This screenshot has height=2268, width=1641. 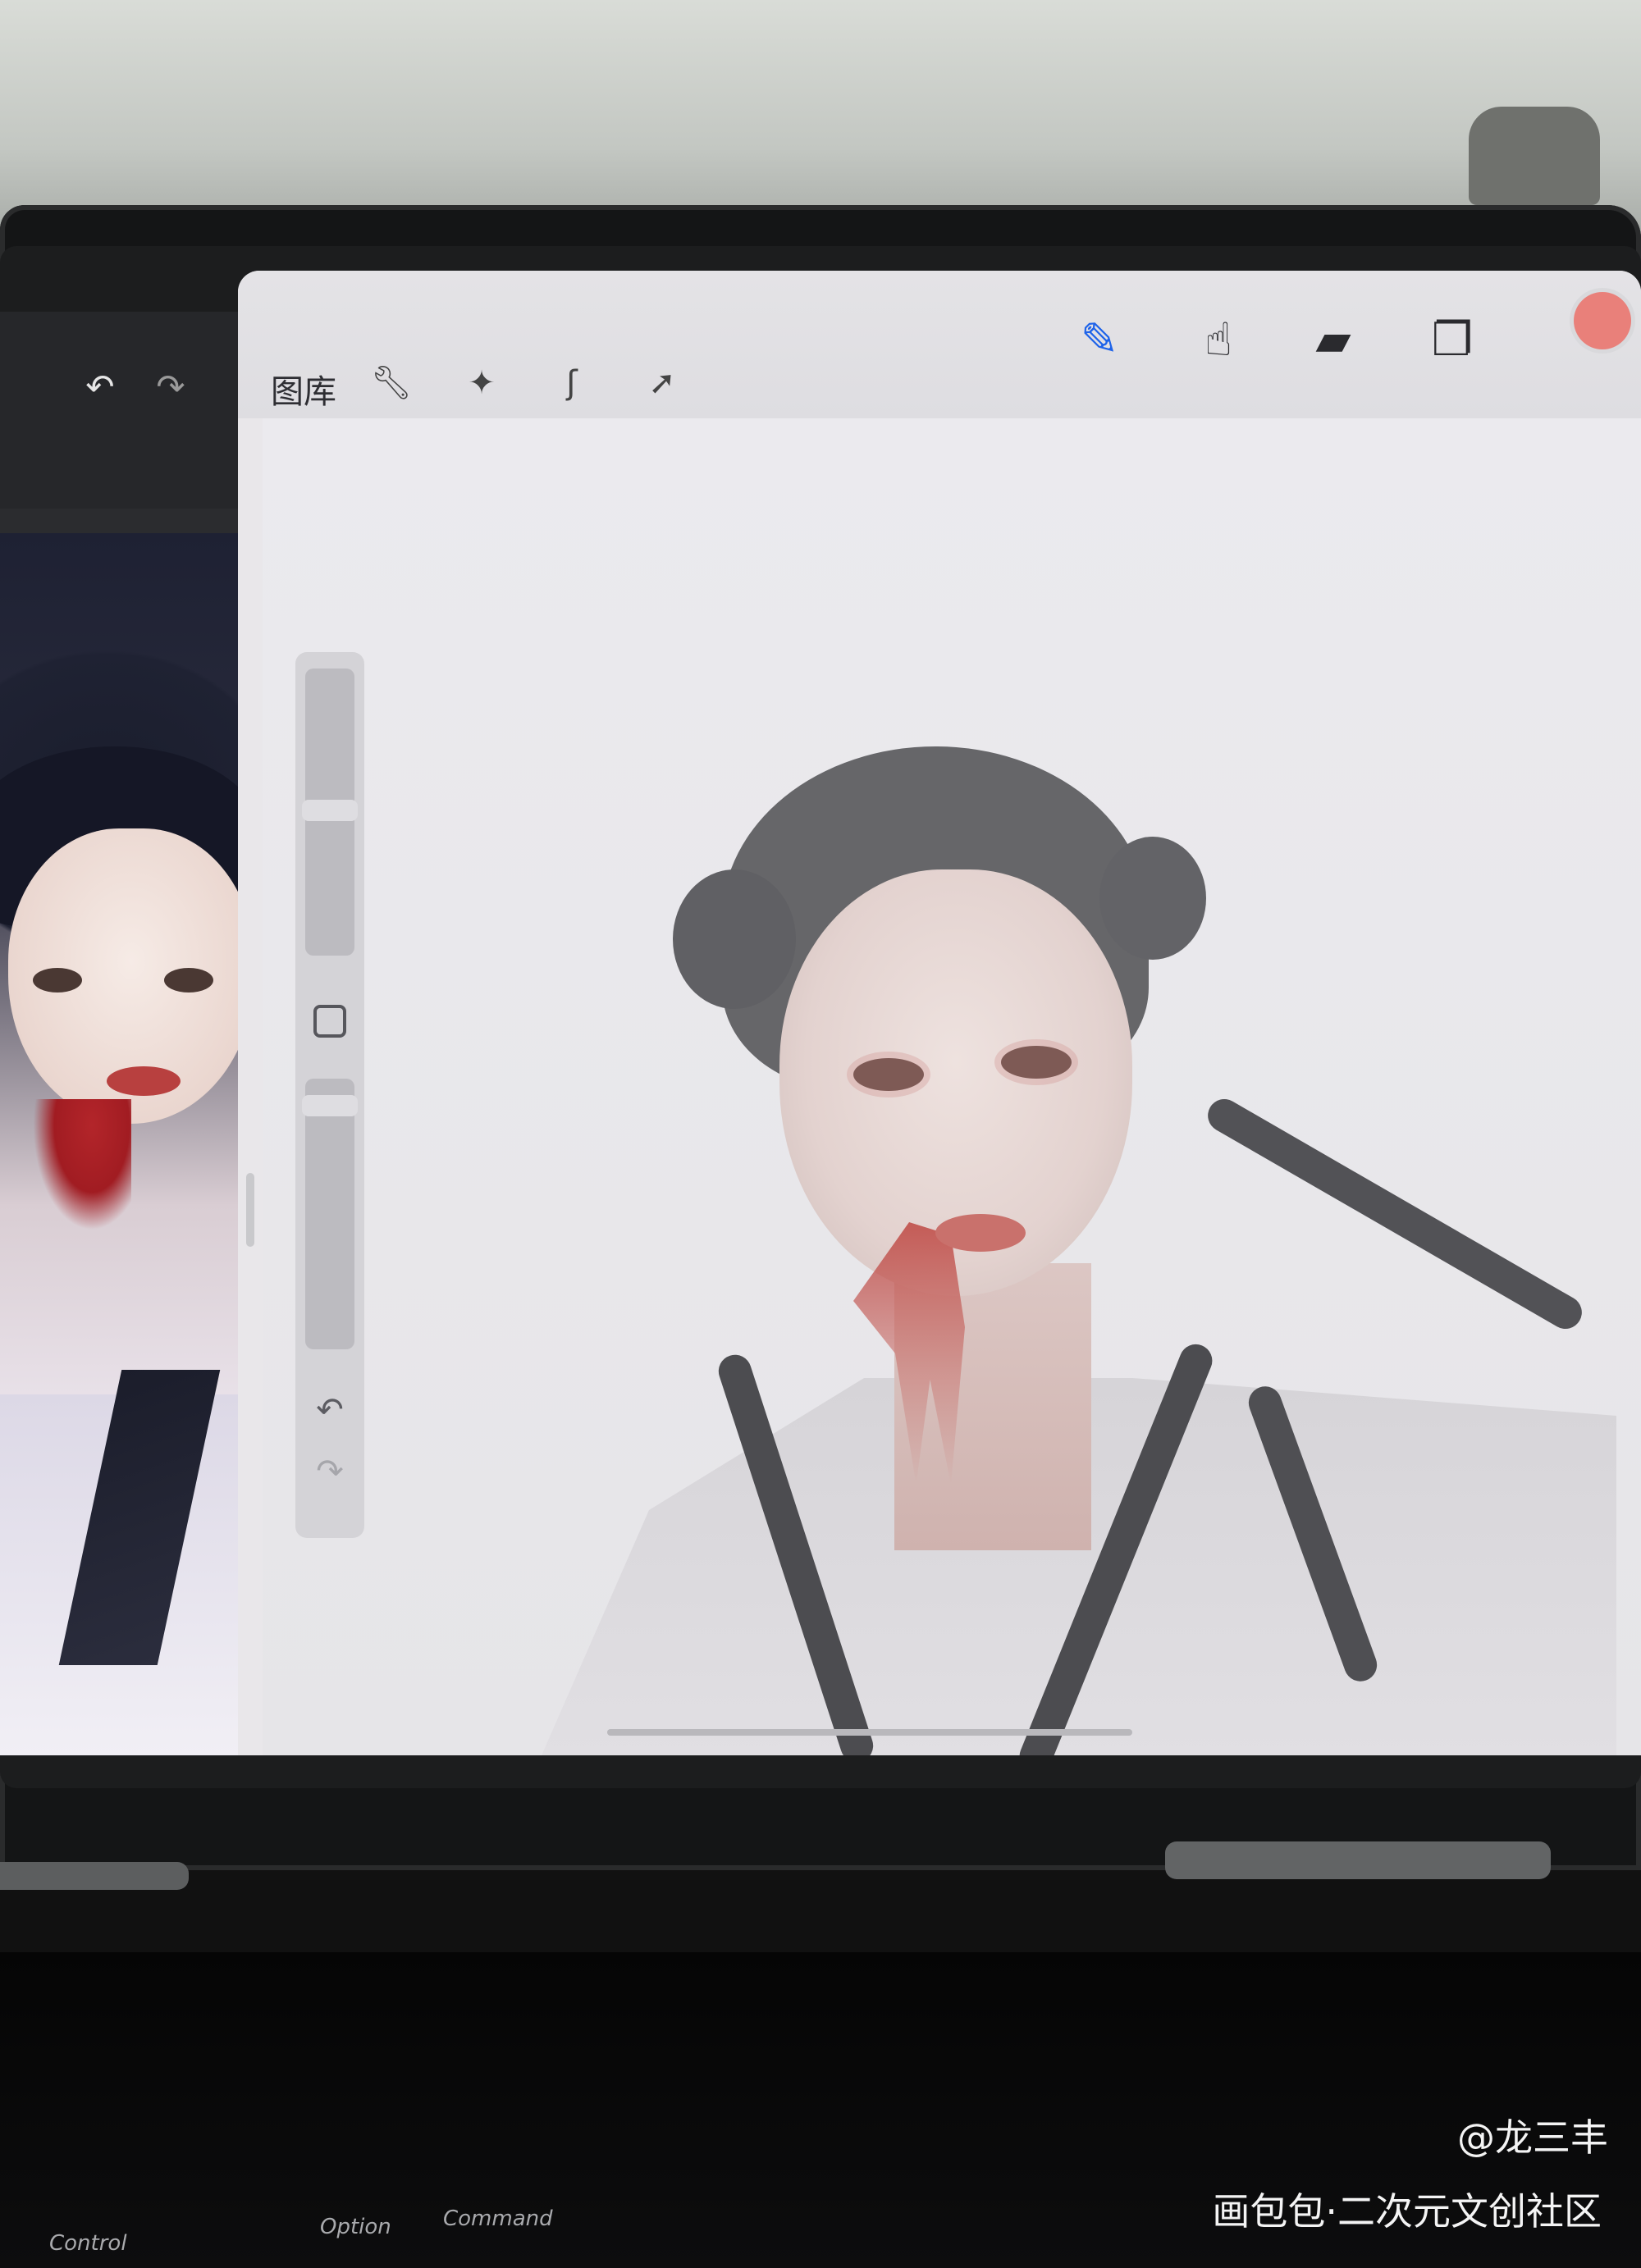 What do you see at coordinates (188, 981) in the screenshot?
I see `reference-eye-right` at bounding box center [188, 981].